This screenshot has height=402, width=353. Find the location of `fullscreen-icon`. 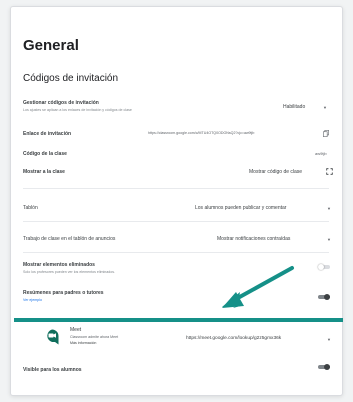

fullscreen-icon is located at coordinates (329, 171).